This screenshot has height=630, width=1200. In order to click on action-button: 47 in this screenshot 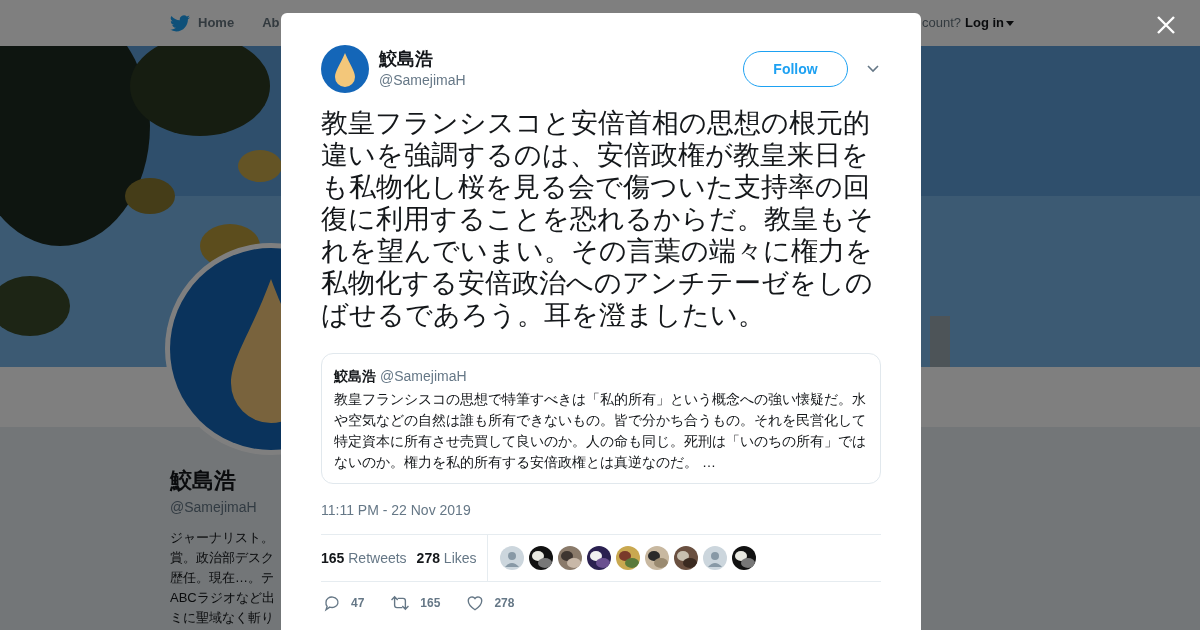, I will do `click(344, 603)`.